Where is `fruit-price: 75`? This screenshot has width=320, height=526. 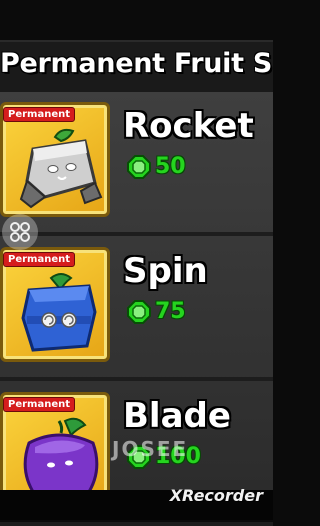
fruit-price: 75 is located at coordinates (170, 311).